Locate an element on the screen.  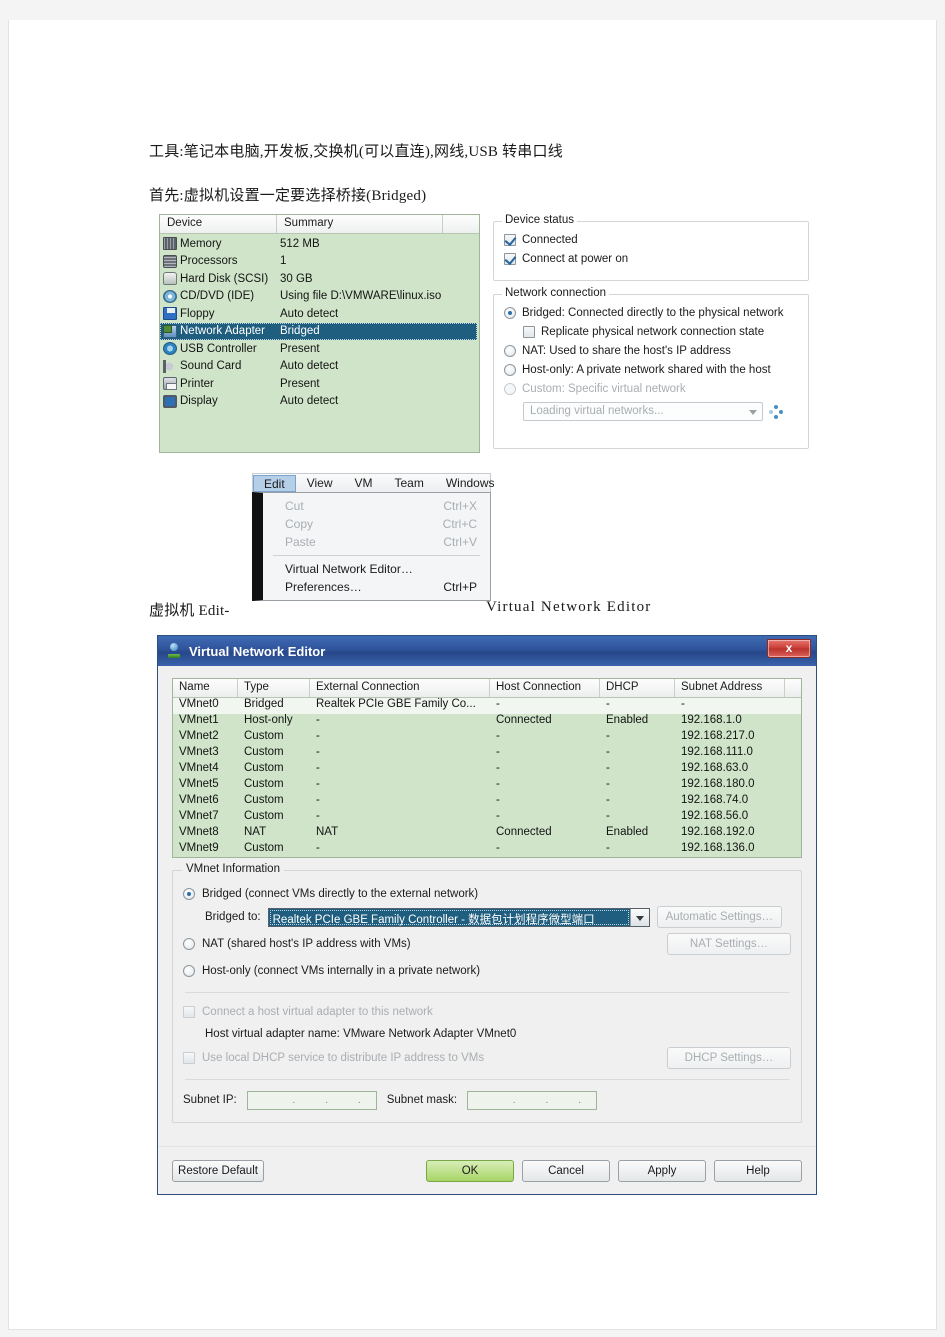
table-row: VMnet4 Custom - - - 192.168.63.0 is located at coordinates (487, 770).